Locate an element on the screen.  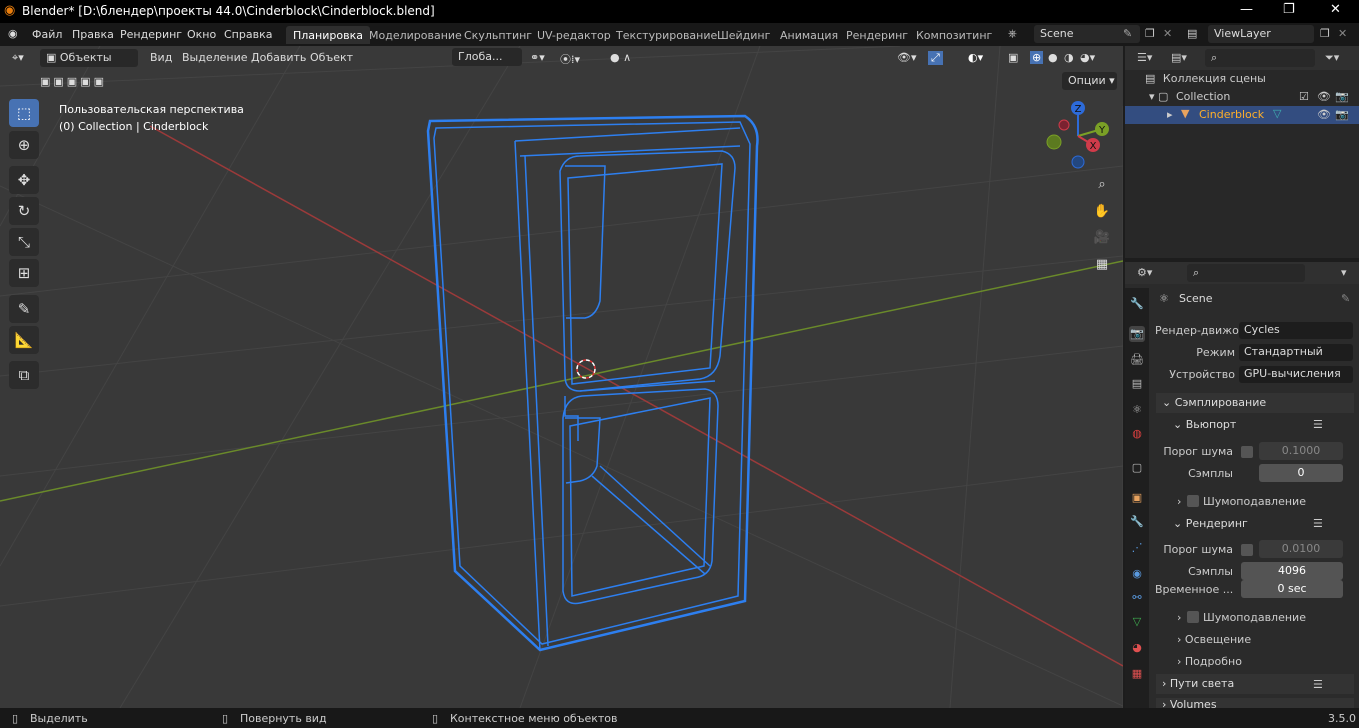
scene-tab-icon: ⚛ is located at coordinates (1137, 410).